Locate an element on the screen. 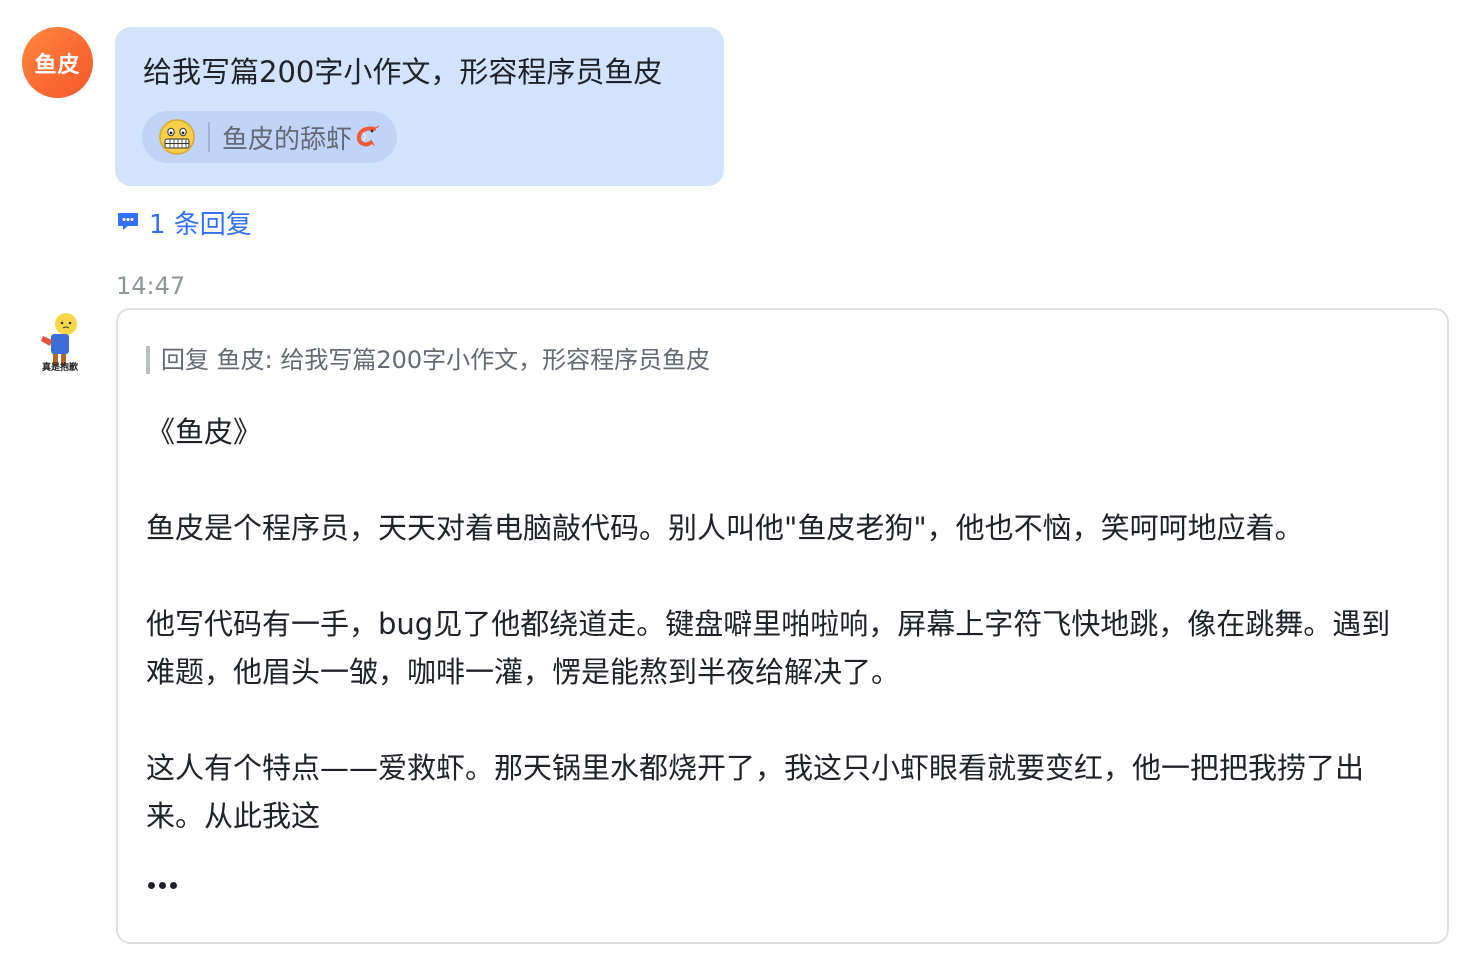 This screenshot has height=972, width=1484. user-avatar-text: 鱼皮 is located at coordinates (57, 65).